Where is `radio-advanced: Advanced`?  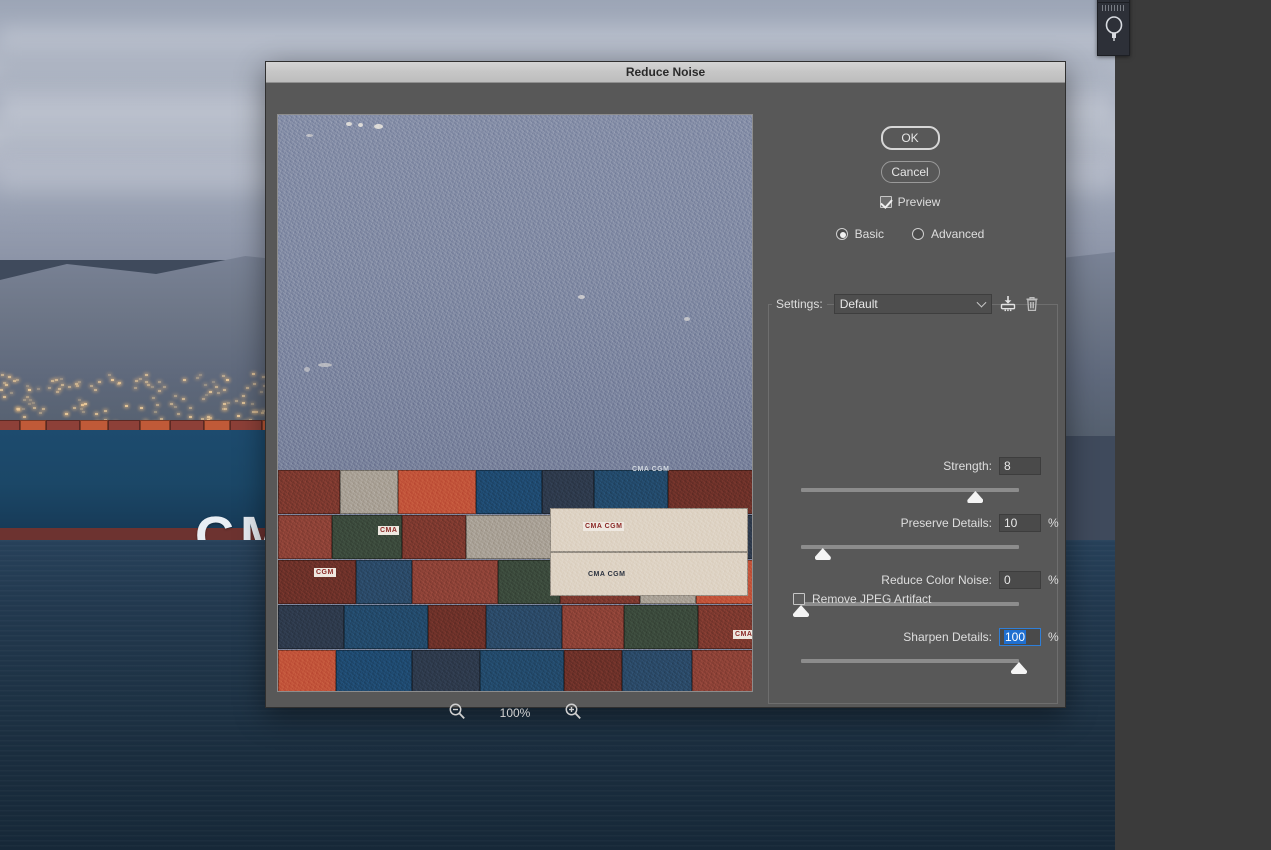
radio-advanced: Advanced is located at coordinates (948, 234).